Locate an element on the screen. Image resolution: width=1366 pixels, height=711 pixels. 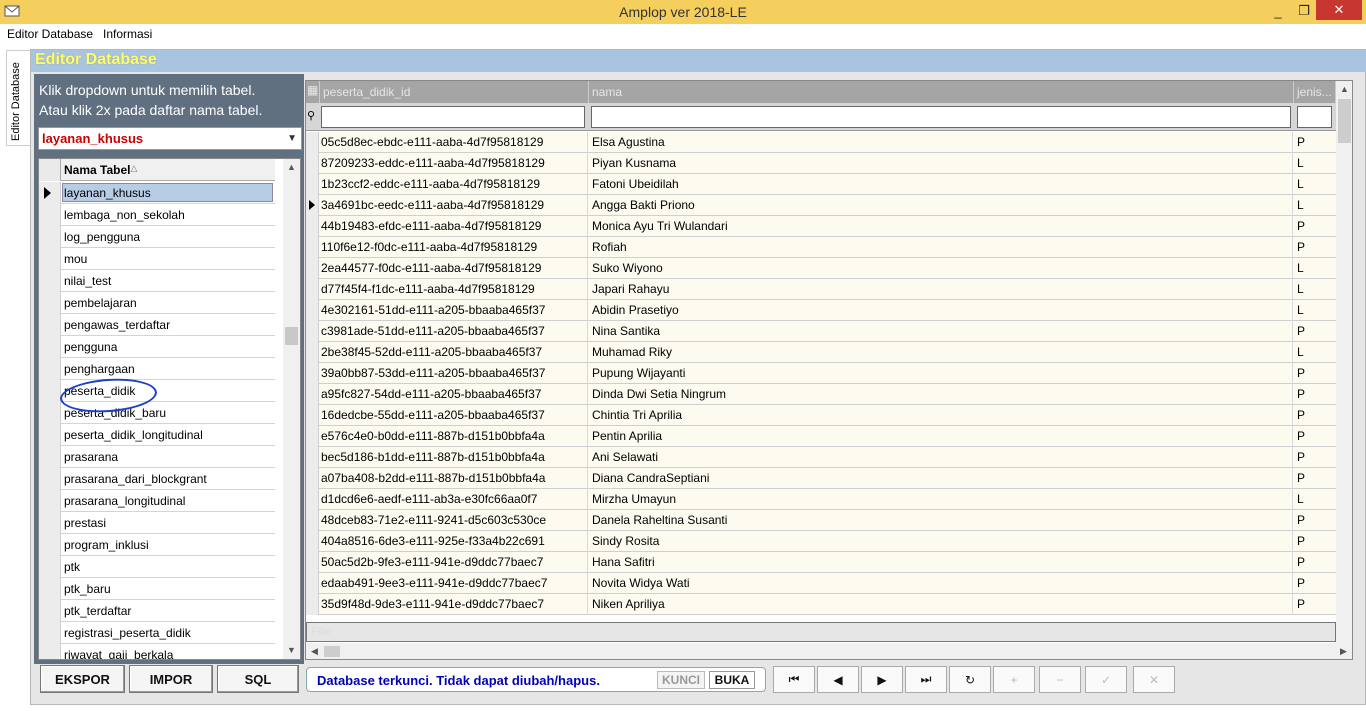
grid-horizontal-scrollbar: ◀ ▶ is located at coordinates (829, 651).